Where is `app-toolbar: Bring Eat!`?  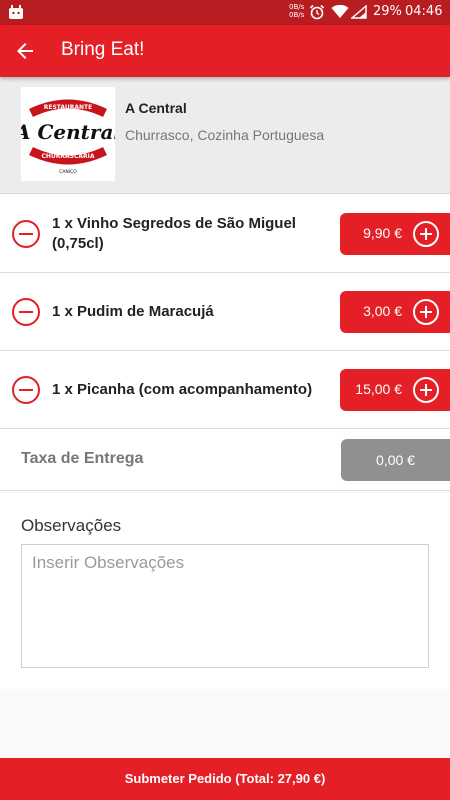 app-toolbar: Bring Eat! is located at coordinates (225, 51).